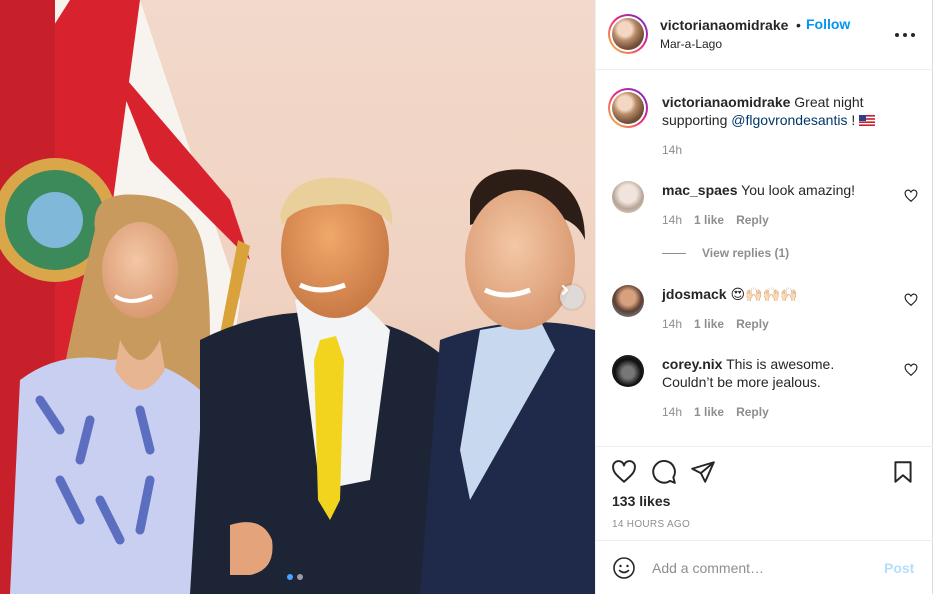 The image size is (933, 594). I want to click on comment-input, so click(762, 568).